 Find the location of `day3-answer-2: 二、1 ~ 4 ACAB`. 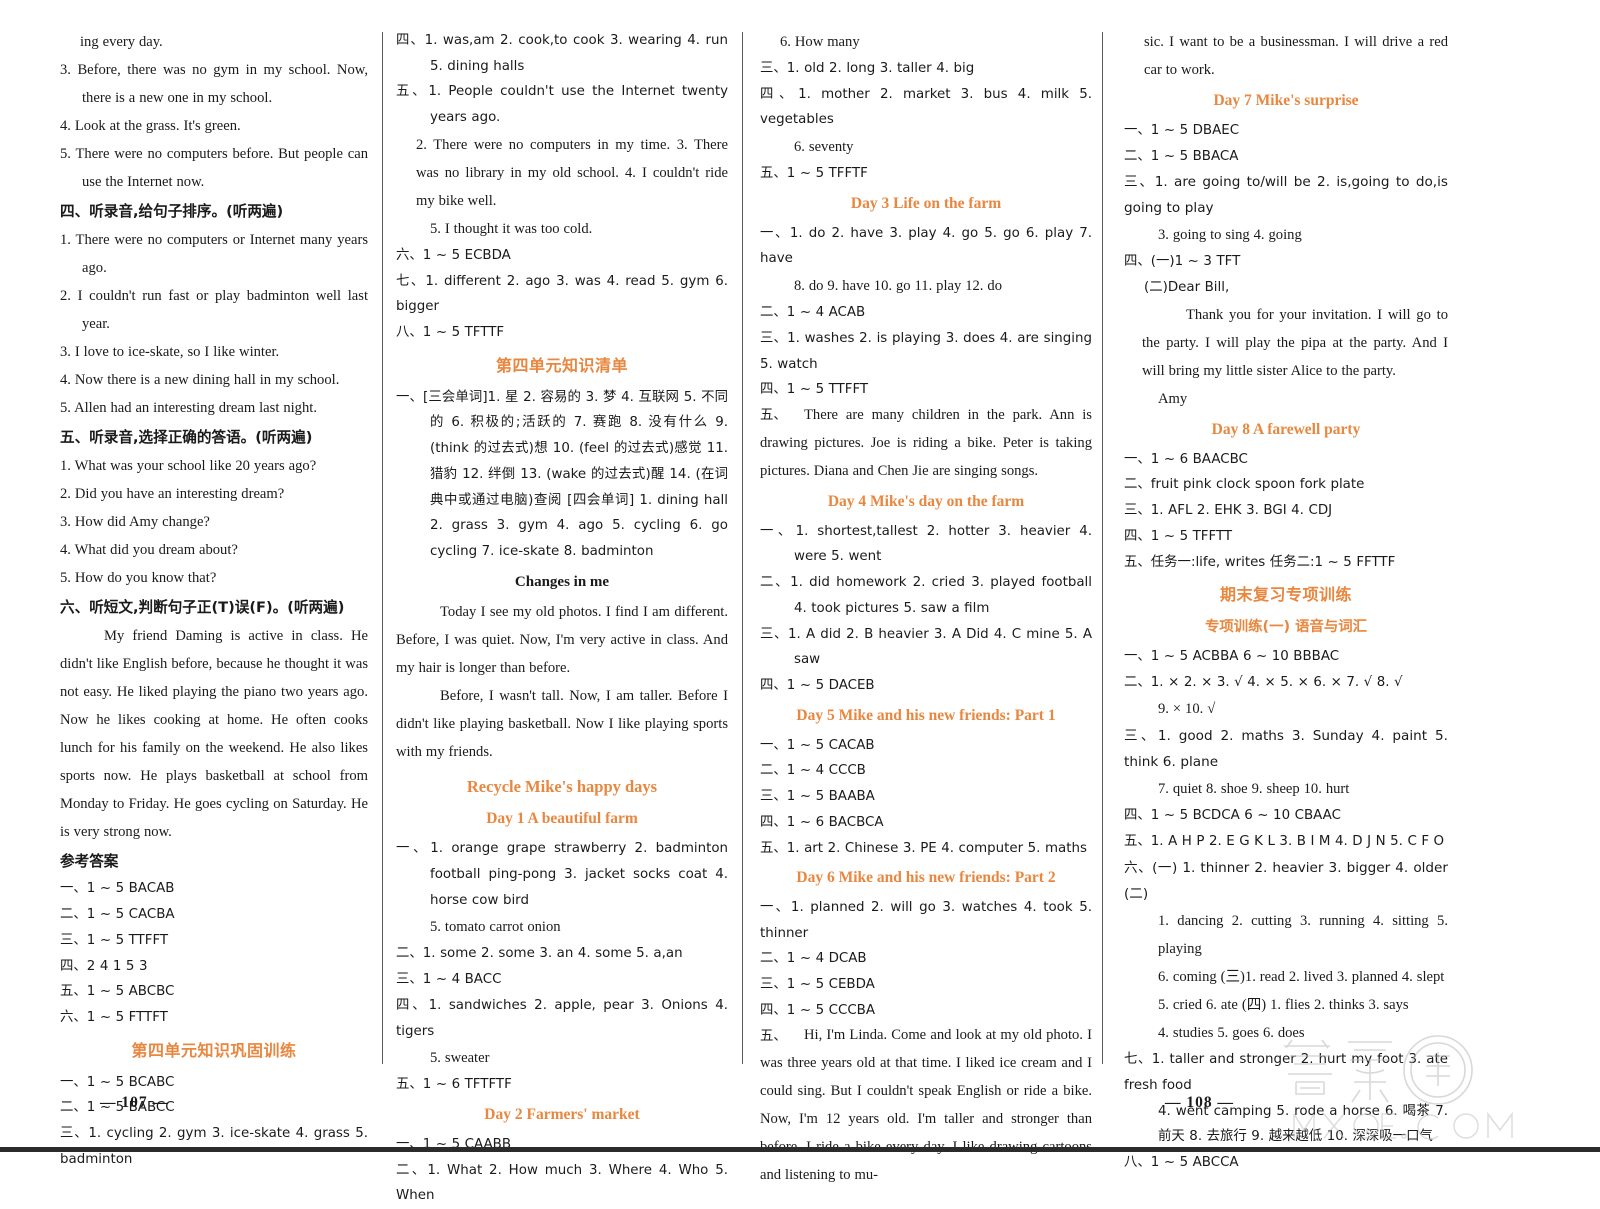

day3-answer-2: 二、1 ~ 4 ACAB is located at coordinates (813, 313).